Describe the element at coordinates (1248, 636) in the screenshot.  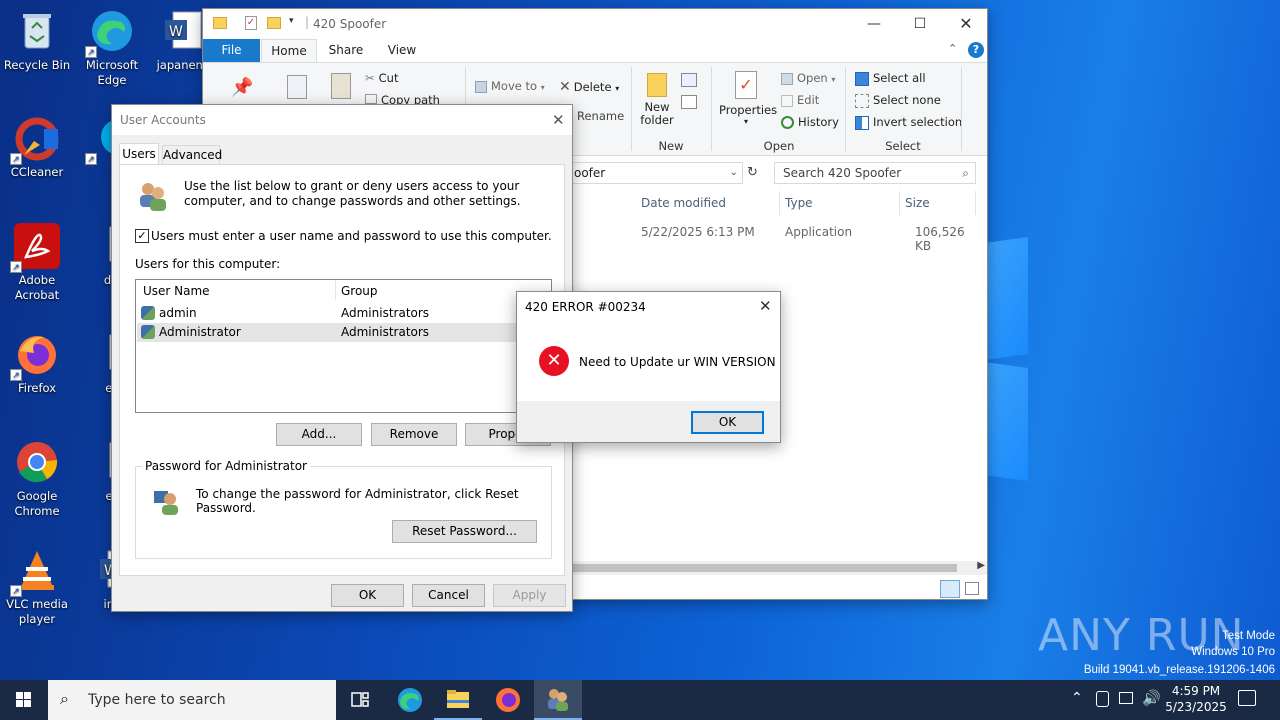
I see `test-mode-label: Test Mode` at that location.